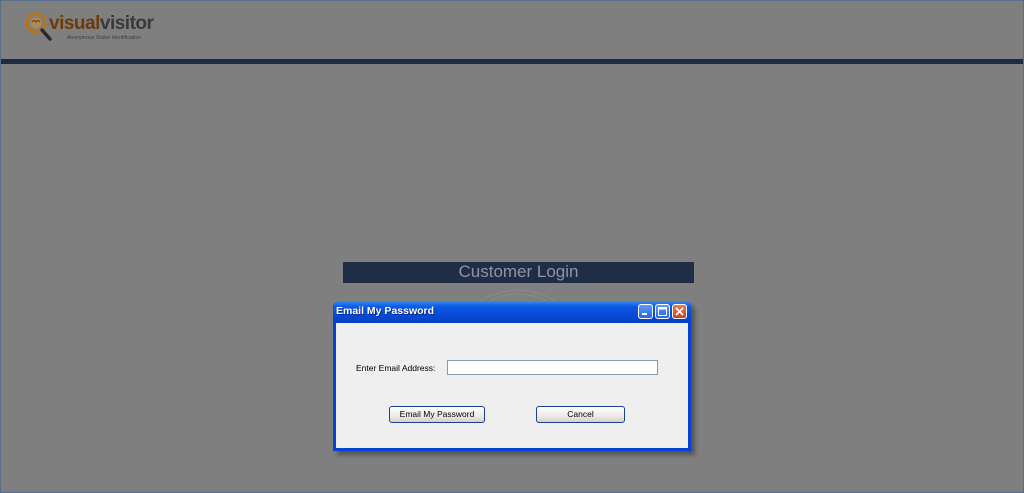 This screenshot has height=493, width=1024. I want to click on login-panel-title: Customer Login, so click(518, 272).